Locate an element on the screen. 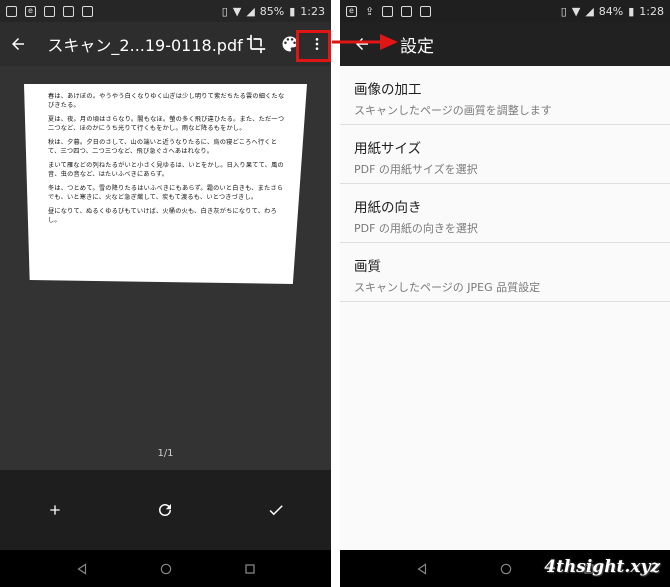 This screenshot has height=587, width=670. scan-action-bar is located at coordinates (165, 510).